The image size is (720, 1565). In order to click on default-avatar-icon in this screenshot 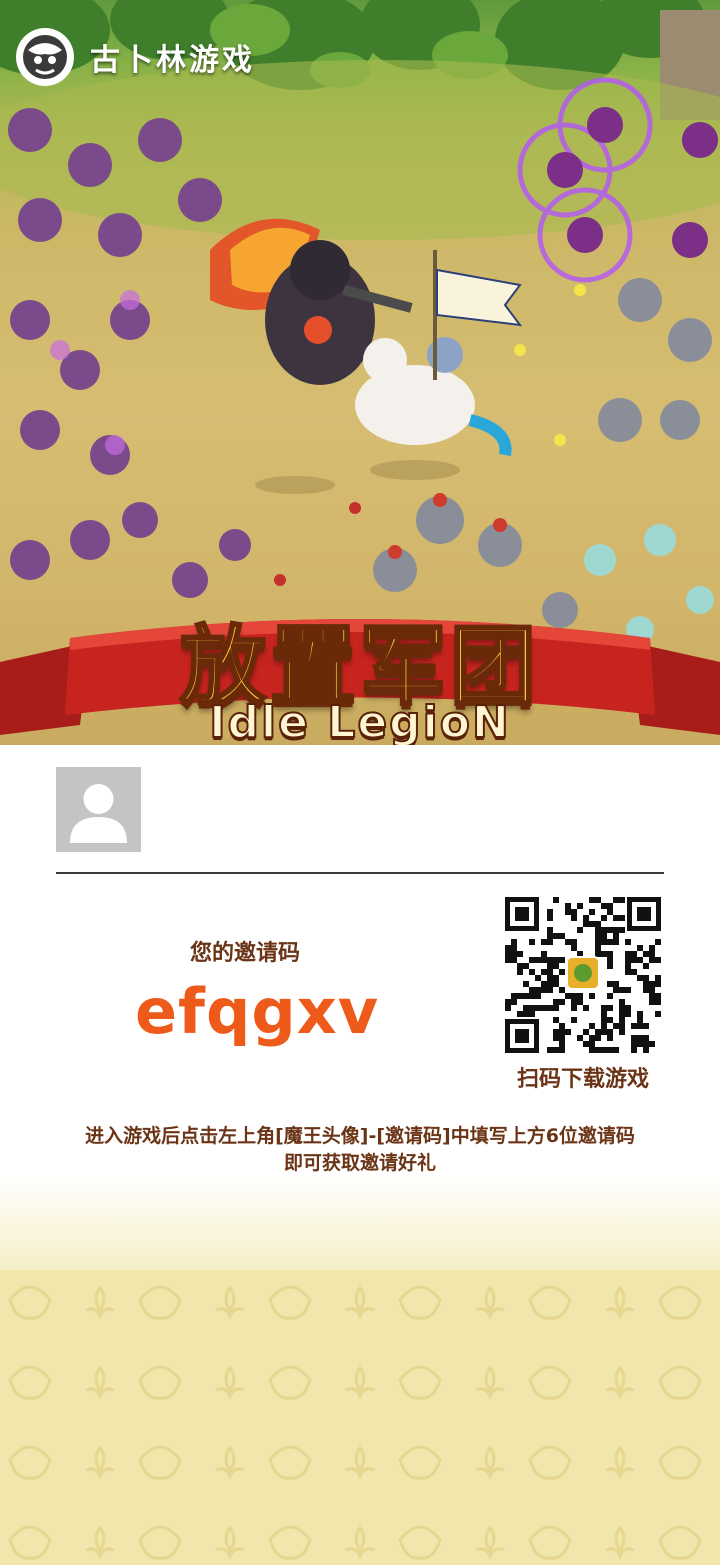, I will do `click(98, 813)`.